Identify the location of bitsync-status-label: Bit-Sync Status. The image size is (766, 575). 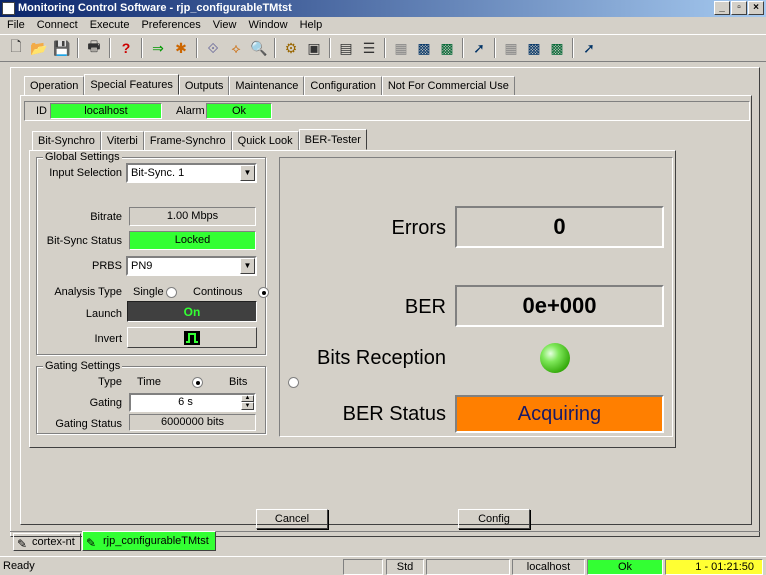
(84, 241).